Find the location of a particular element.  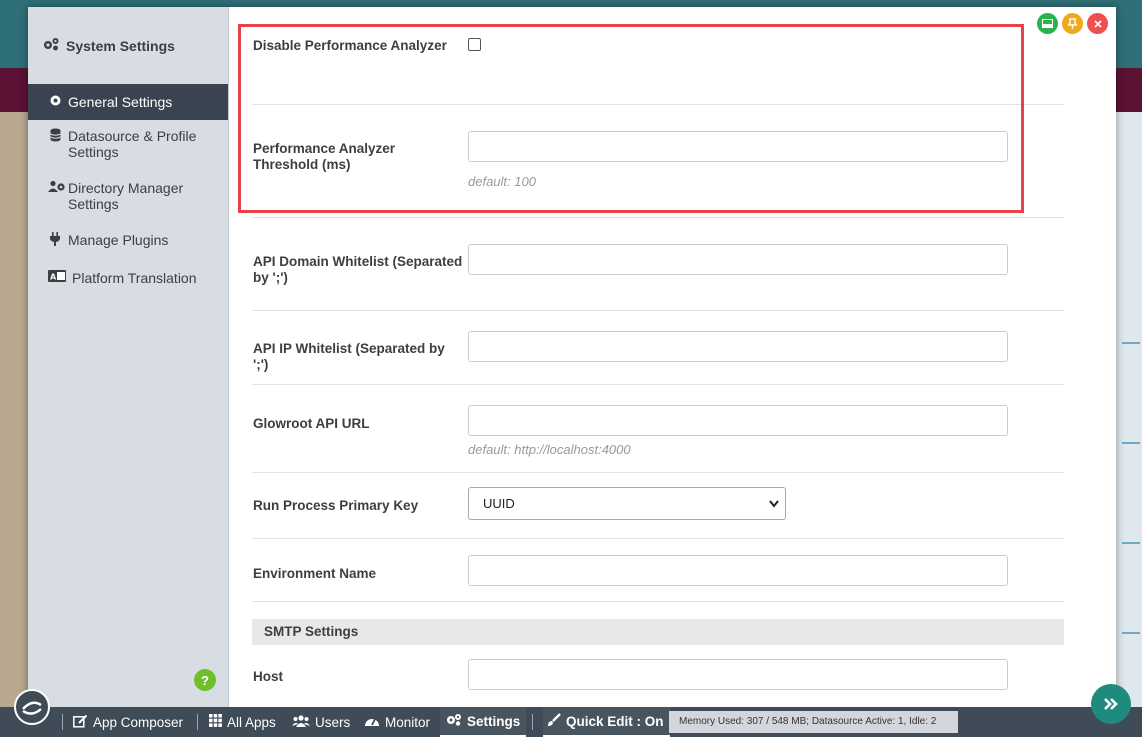

sidebar-item-label: Directory Manager Settings is located at coordinates (126, 196).